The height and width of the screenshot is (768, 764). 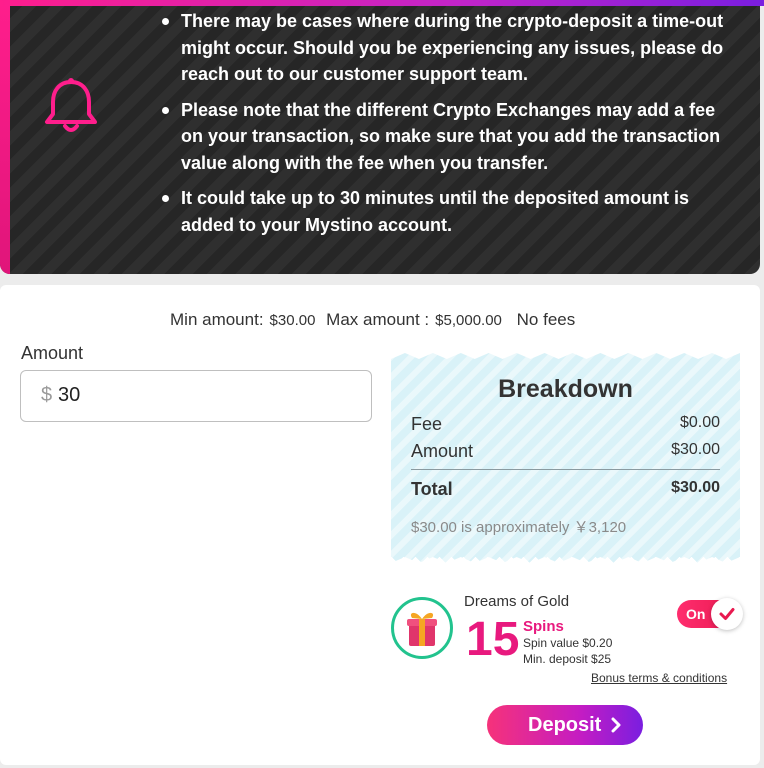 I want to click on breakdown-title: Breakdown, so click(x=565, y=389).